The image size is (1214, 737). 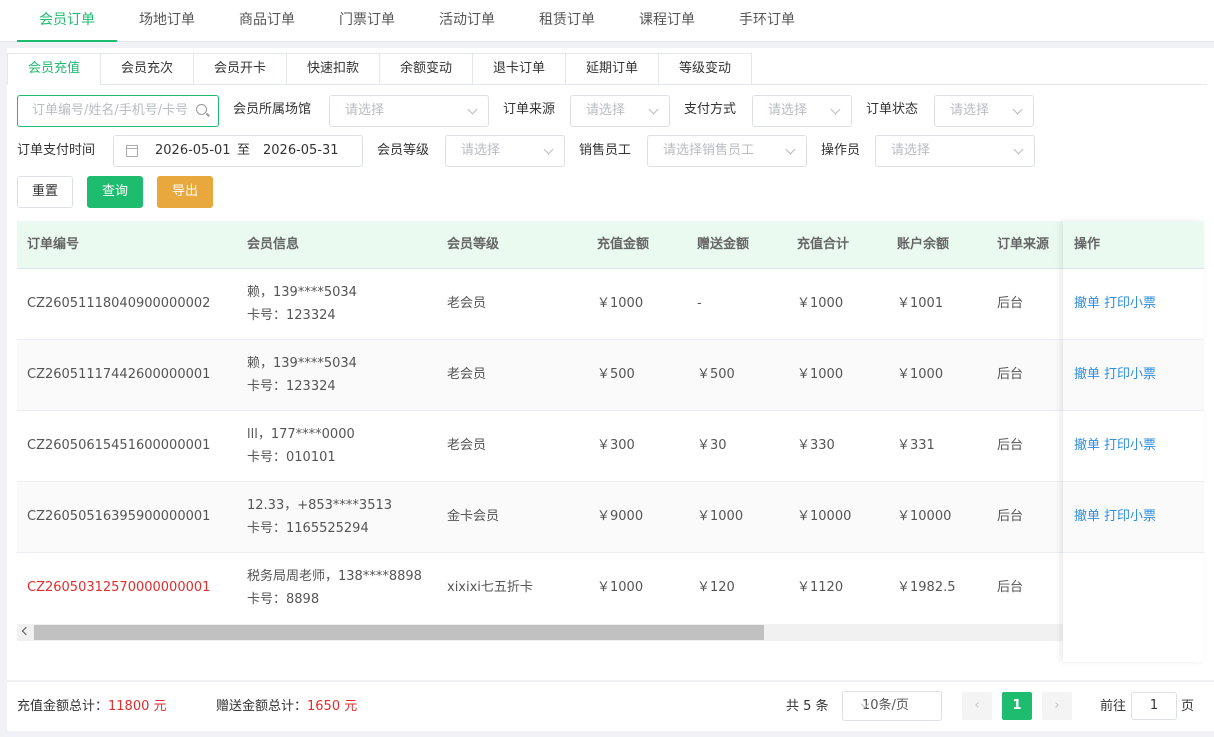 What do you see at coordinates (272, 109) in the screenshot?
I see `venue-label: 会员所属场馆` at bounding box center [272, 109].